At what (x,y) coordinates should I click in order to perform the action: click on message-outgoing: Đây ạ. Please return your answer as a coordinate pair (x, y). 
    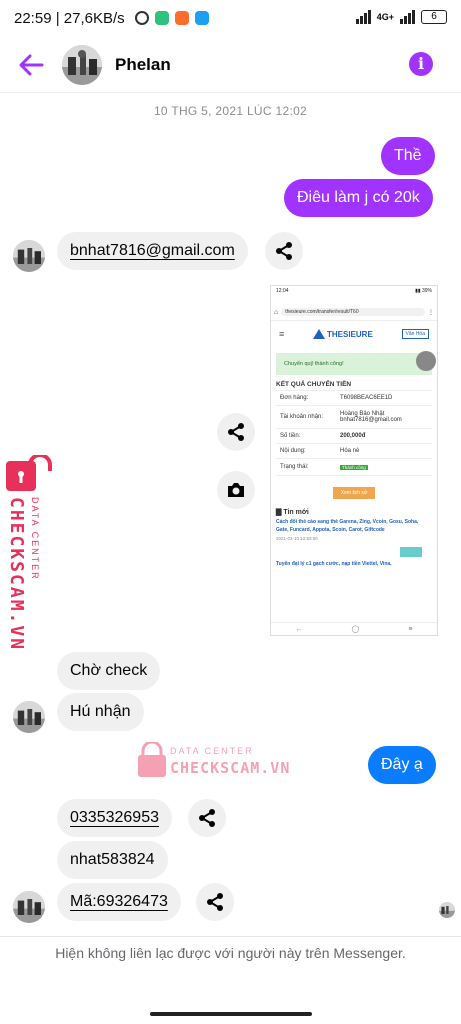
    Looking at the image, I should click on (402, 765).